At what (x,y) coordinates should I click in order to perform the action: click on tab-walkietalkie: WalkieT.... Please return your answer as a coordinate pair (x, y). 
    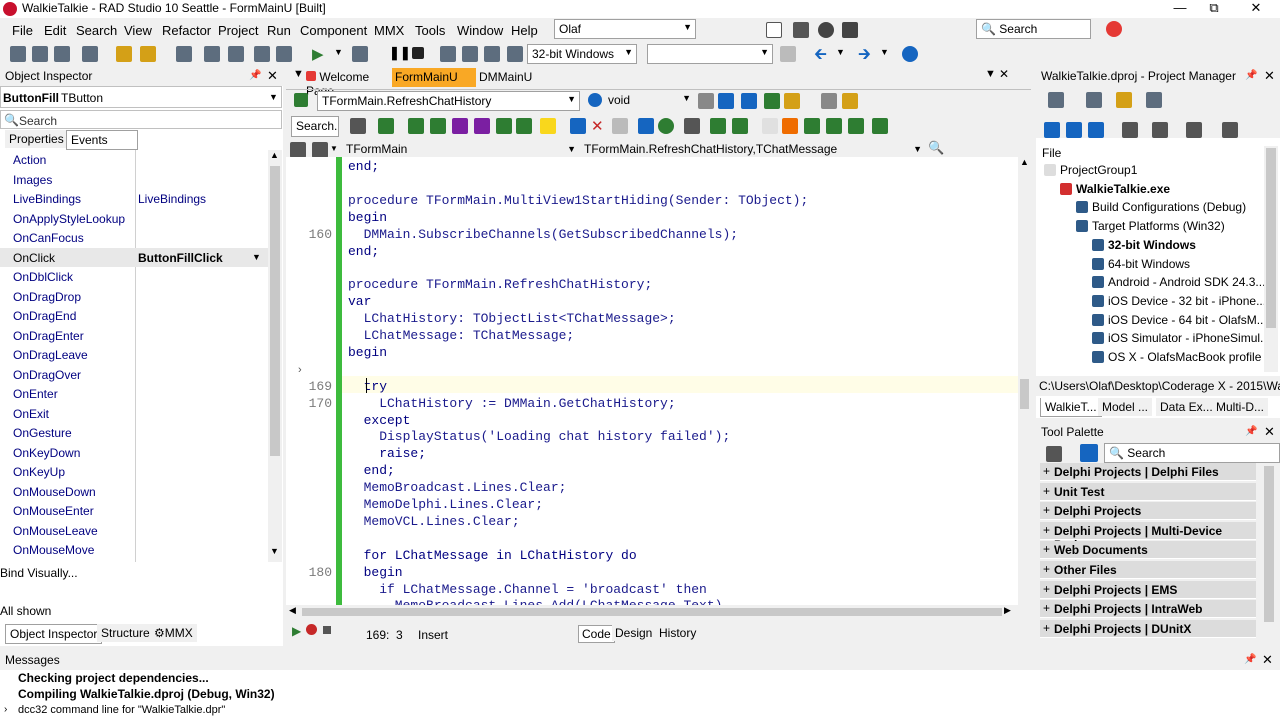
    Looking at the image, I should click on (1071, 407).